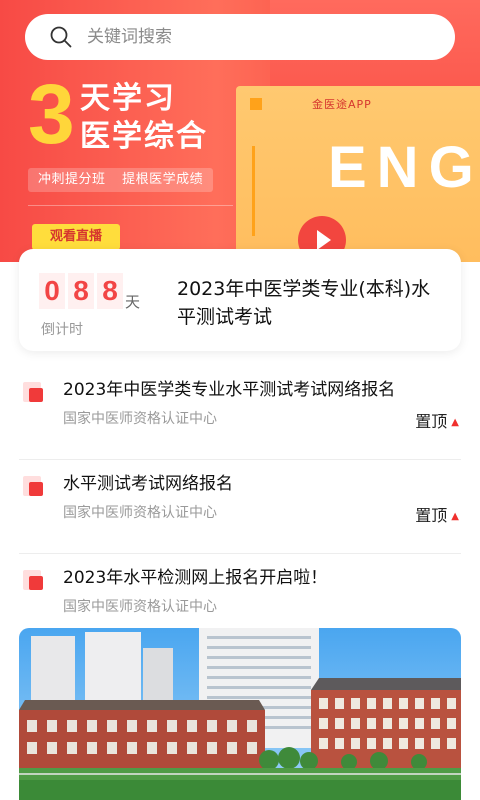  I want to click on watch-live-button: 观看直播, so click(76, 237).